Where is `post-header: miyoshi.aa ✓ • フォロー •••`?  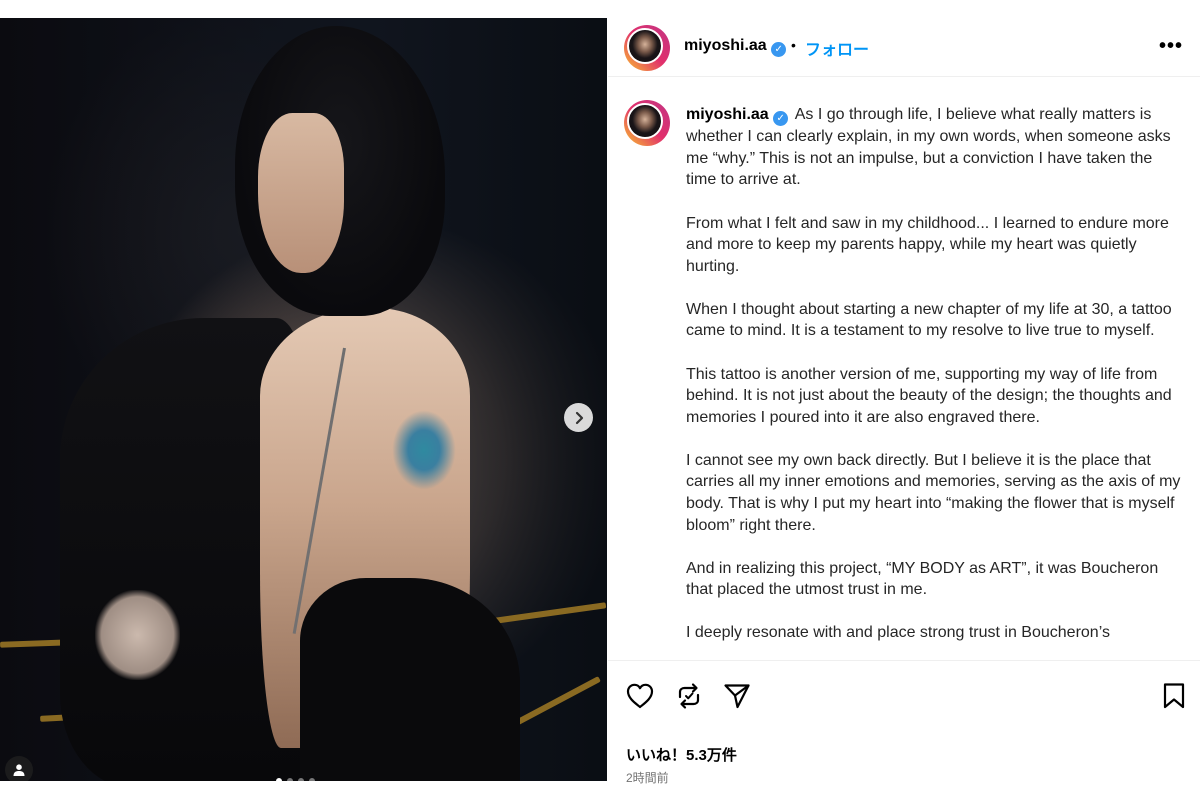
post-header: miyoshi.aa ✓ • フォロー ••• is located at coordinates (904, 47).